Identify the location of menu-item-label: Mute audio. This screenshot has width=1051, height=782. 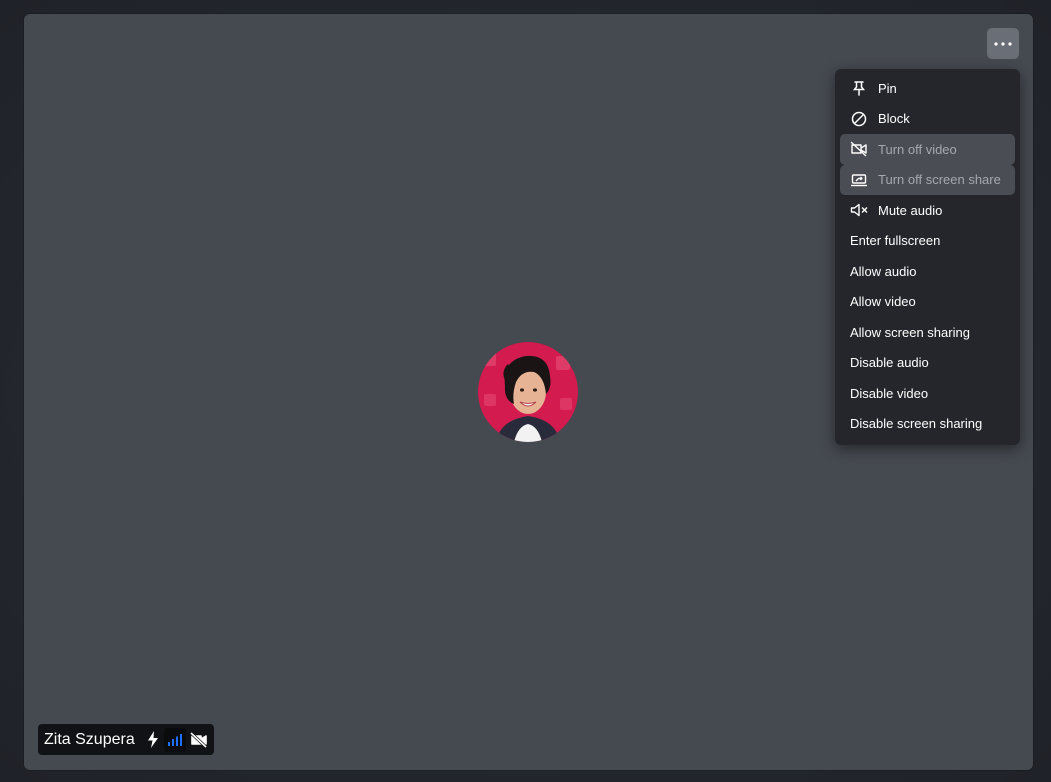
(910, 210).